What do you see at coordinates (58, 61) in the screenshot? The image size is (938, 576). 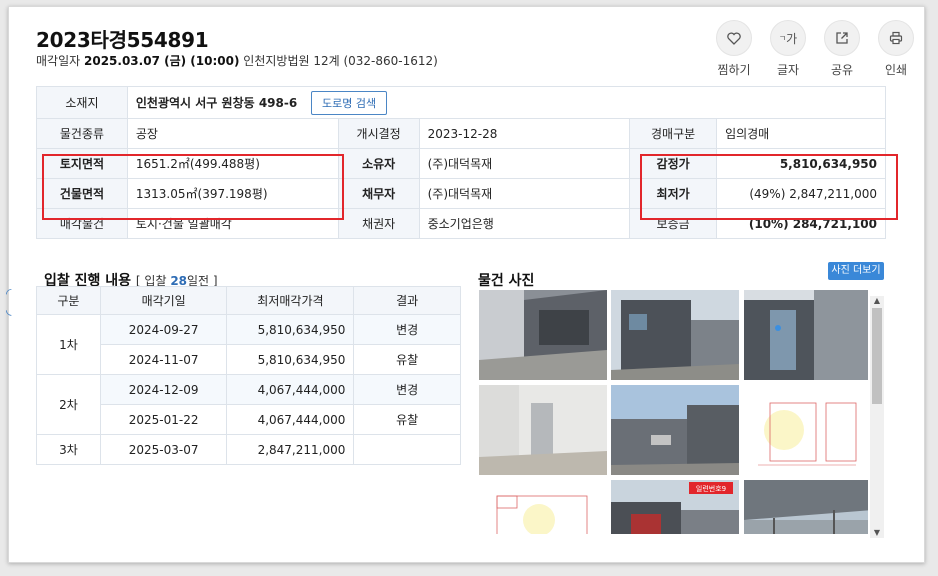 I see `sale-date-label: 매각일자` at bounding box center [58, 61].